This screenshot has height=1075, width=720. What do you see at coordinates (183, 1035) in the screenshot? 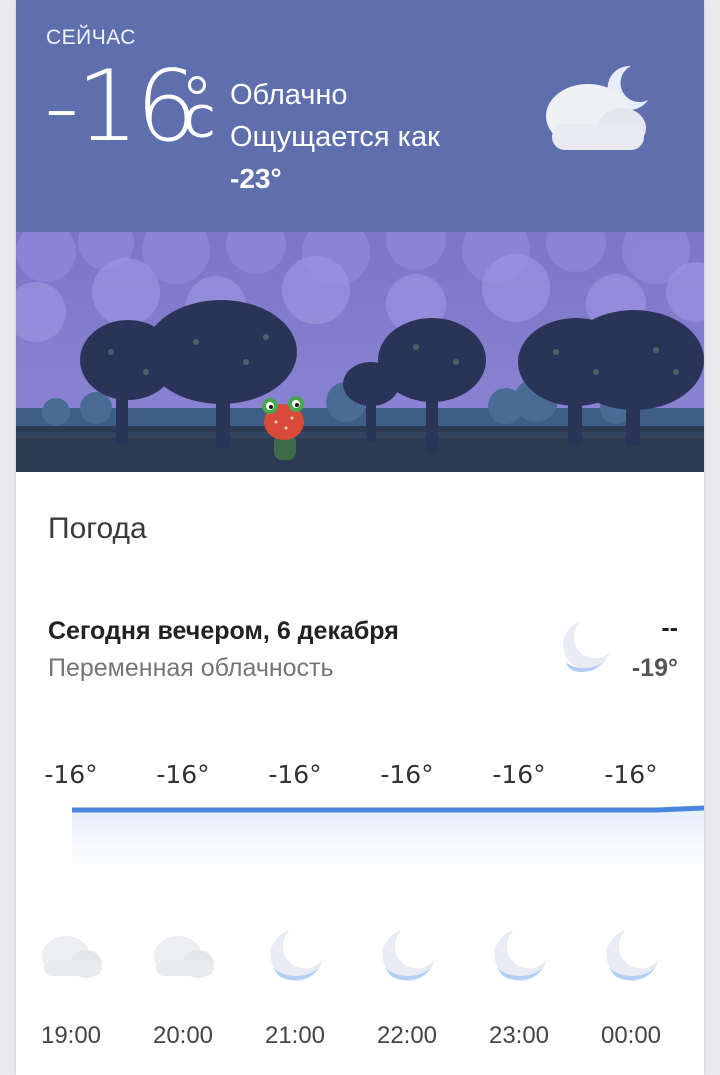
I see `hourly-time: 20:00` at bounding box center [183, 1035].